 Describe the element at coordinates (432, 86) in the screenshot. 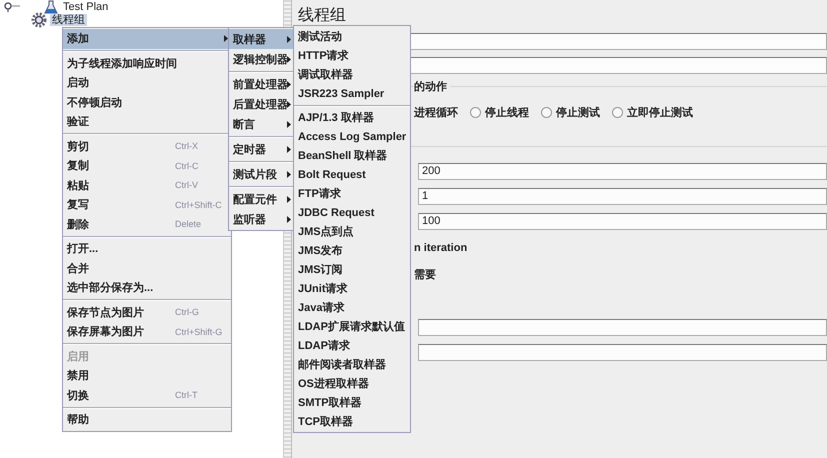

I see `group-legend: 的动作` at that location.